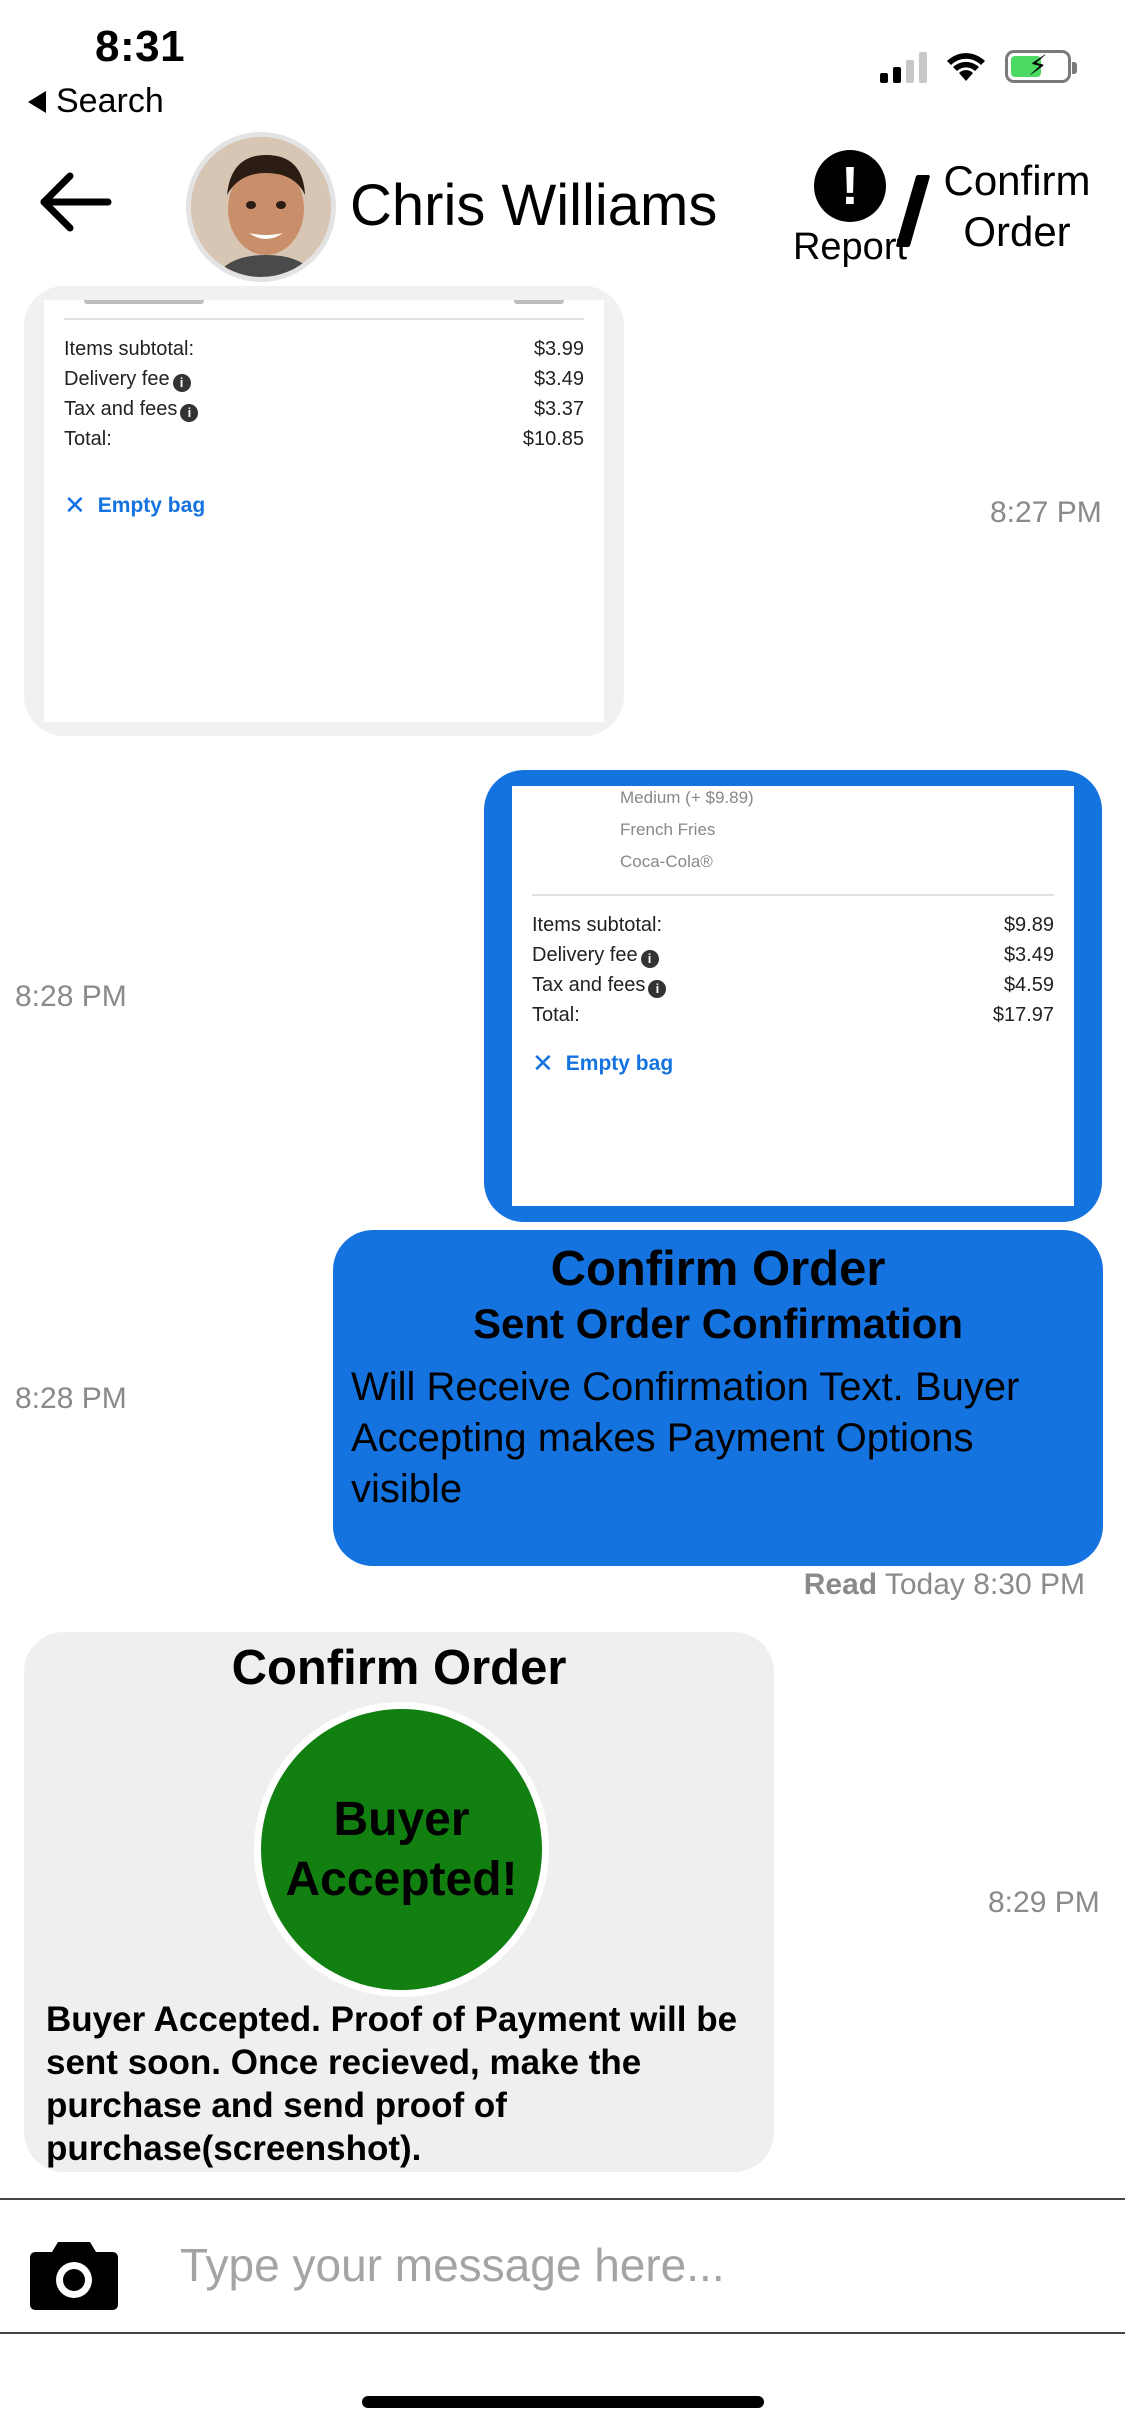 This screenshot has height=2436, width=1125. Describe the element at coordinates (324, 439) in the screenshot. I see `receipt-row: Total: $10.85` at that location.